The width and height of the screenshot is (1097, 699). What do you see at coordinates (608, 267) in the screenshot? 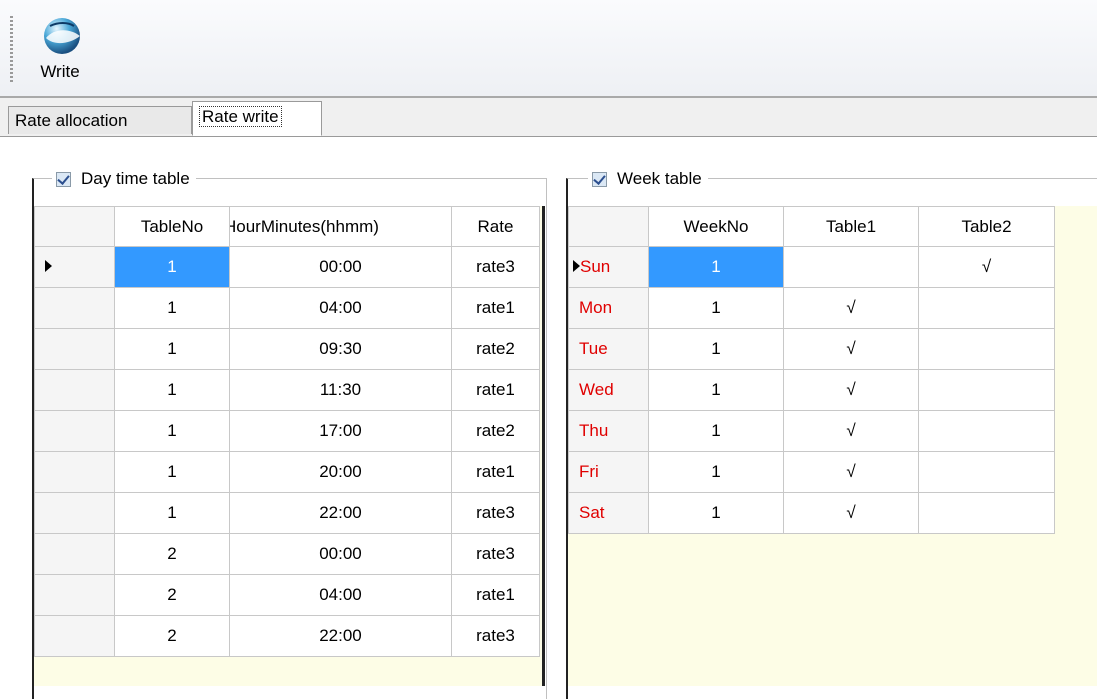
I see `row-header-day: Sun` at bounding box center [608, 267].